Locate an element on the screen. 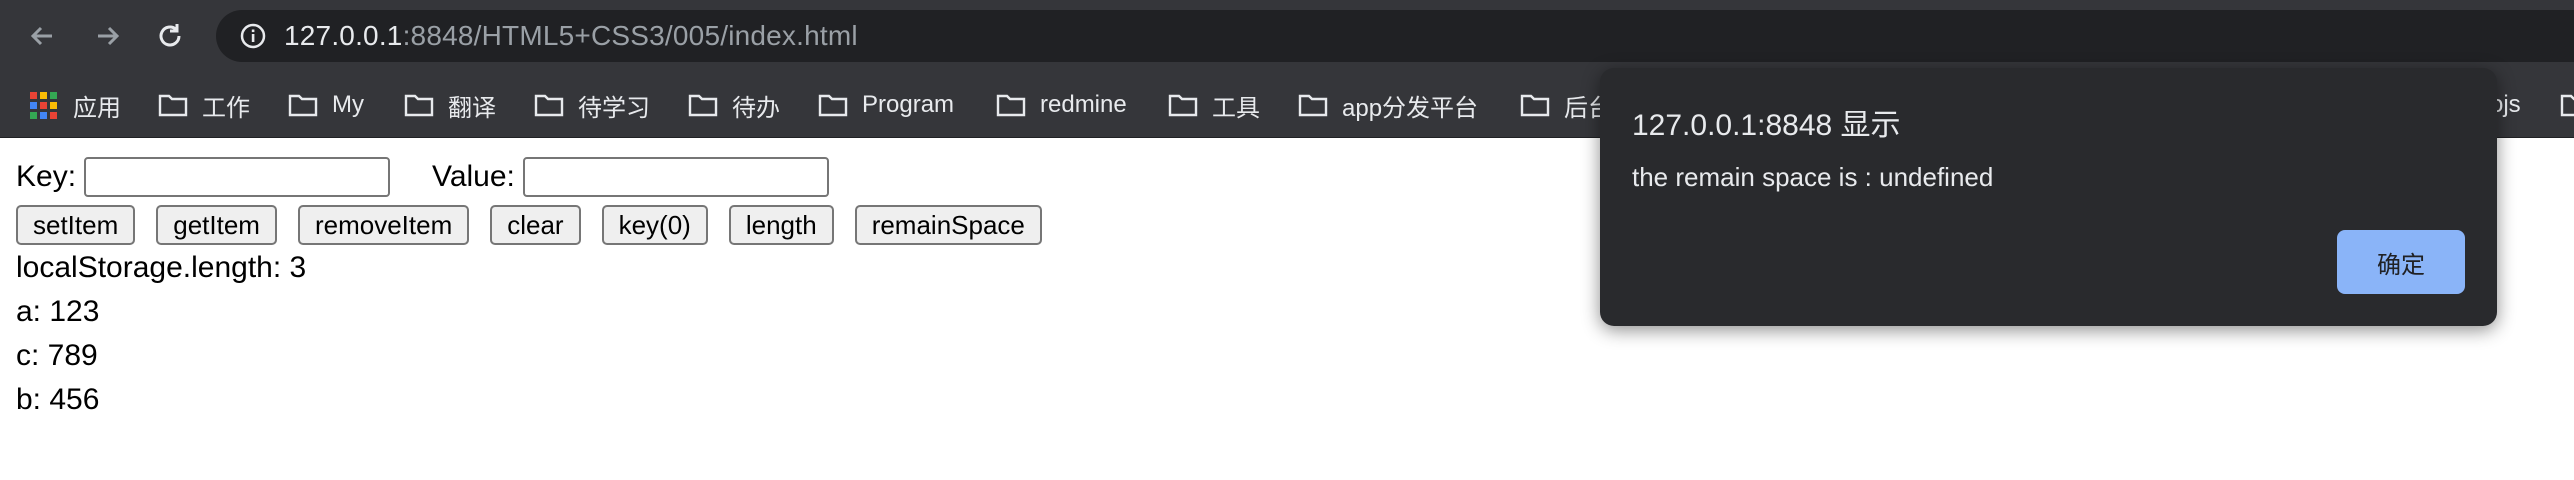 The width and height of the screenshot is (2574, 480). url-path: :8848/HTML5+CSS3/005/index.html is located at coordinates (630, 35).